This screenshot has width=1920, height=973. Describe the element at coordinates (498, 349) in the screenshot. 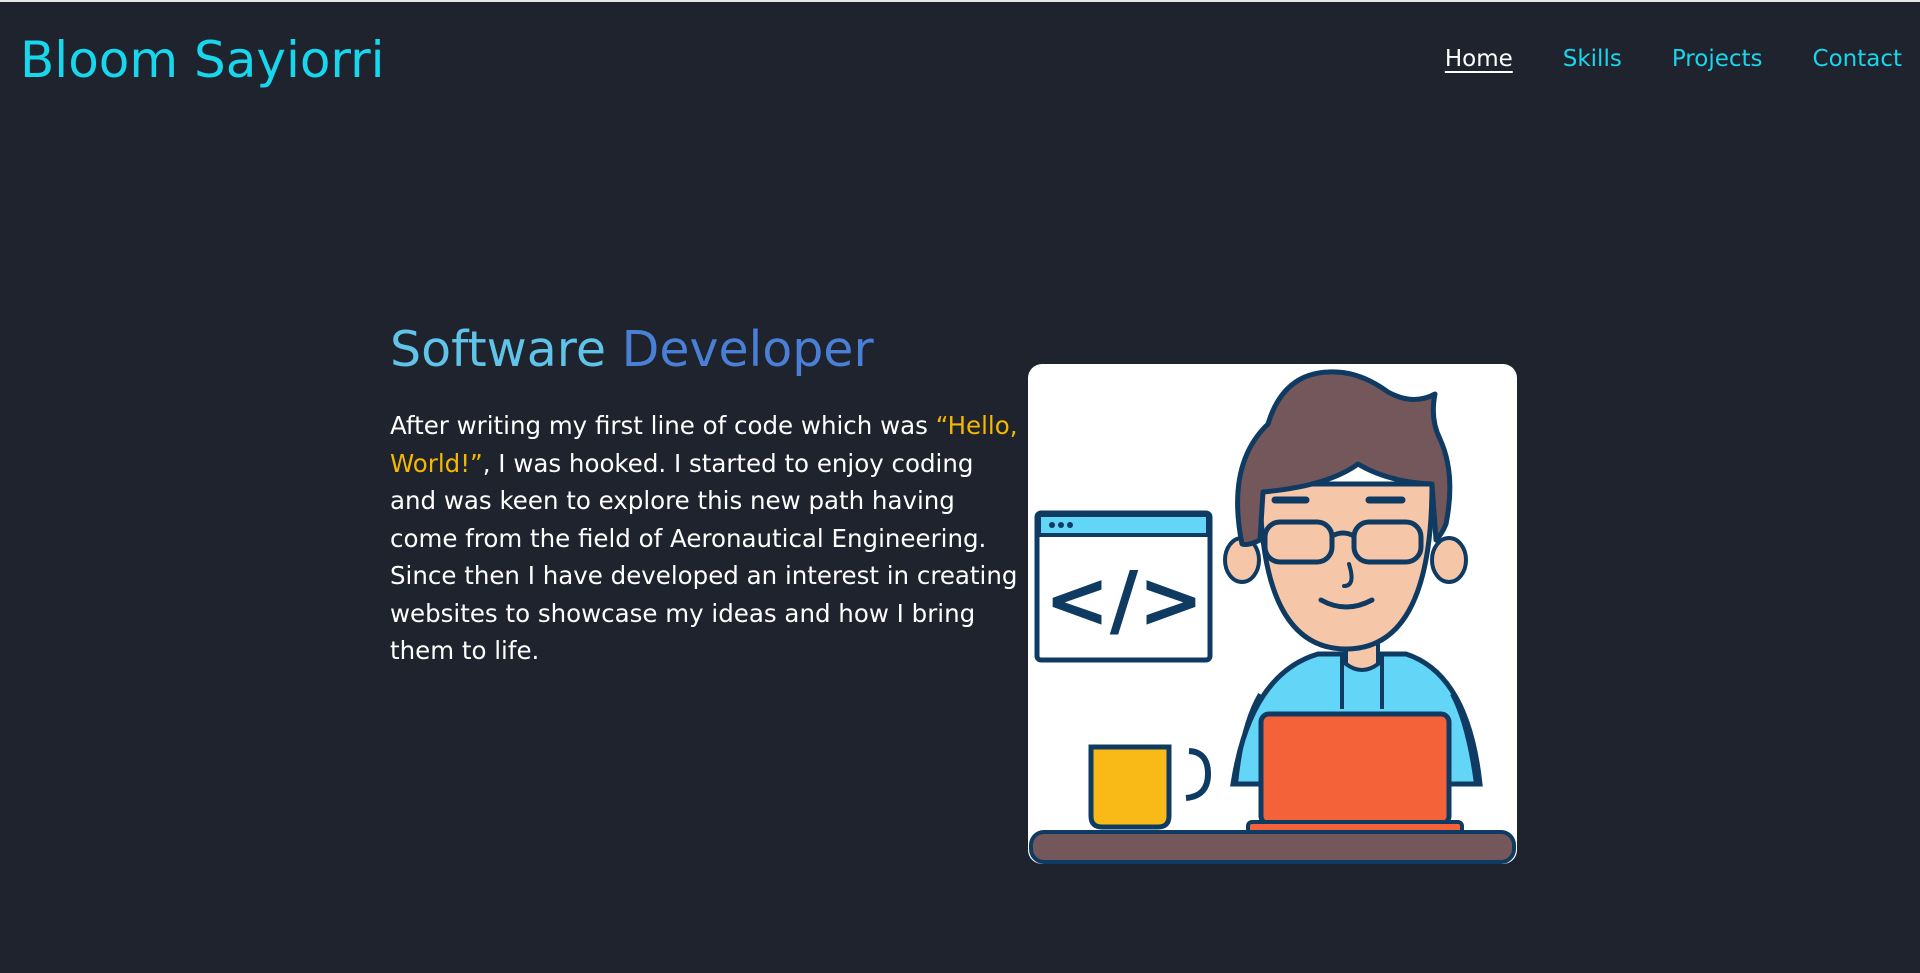

I see `hero-title-word-software: Software` at that location.